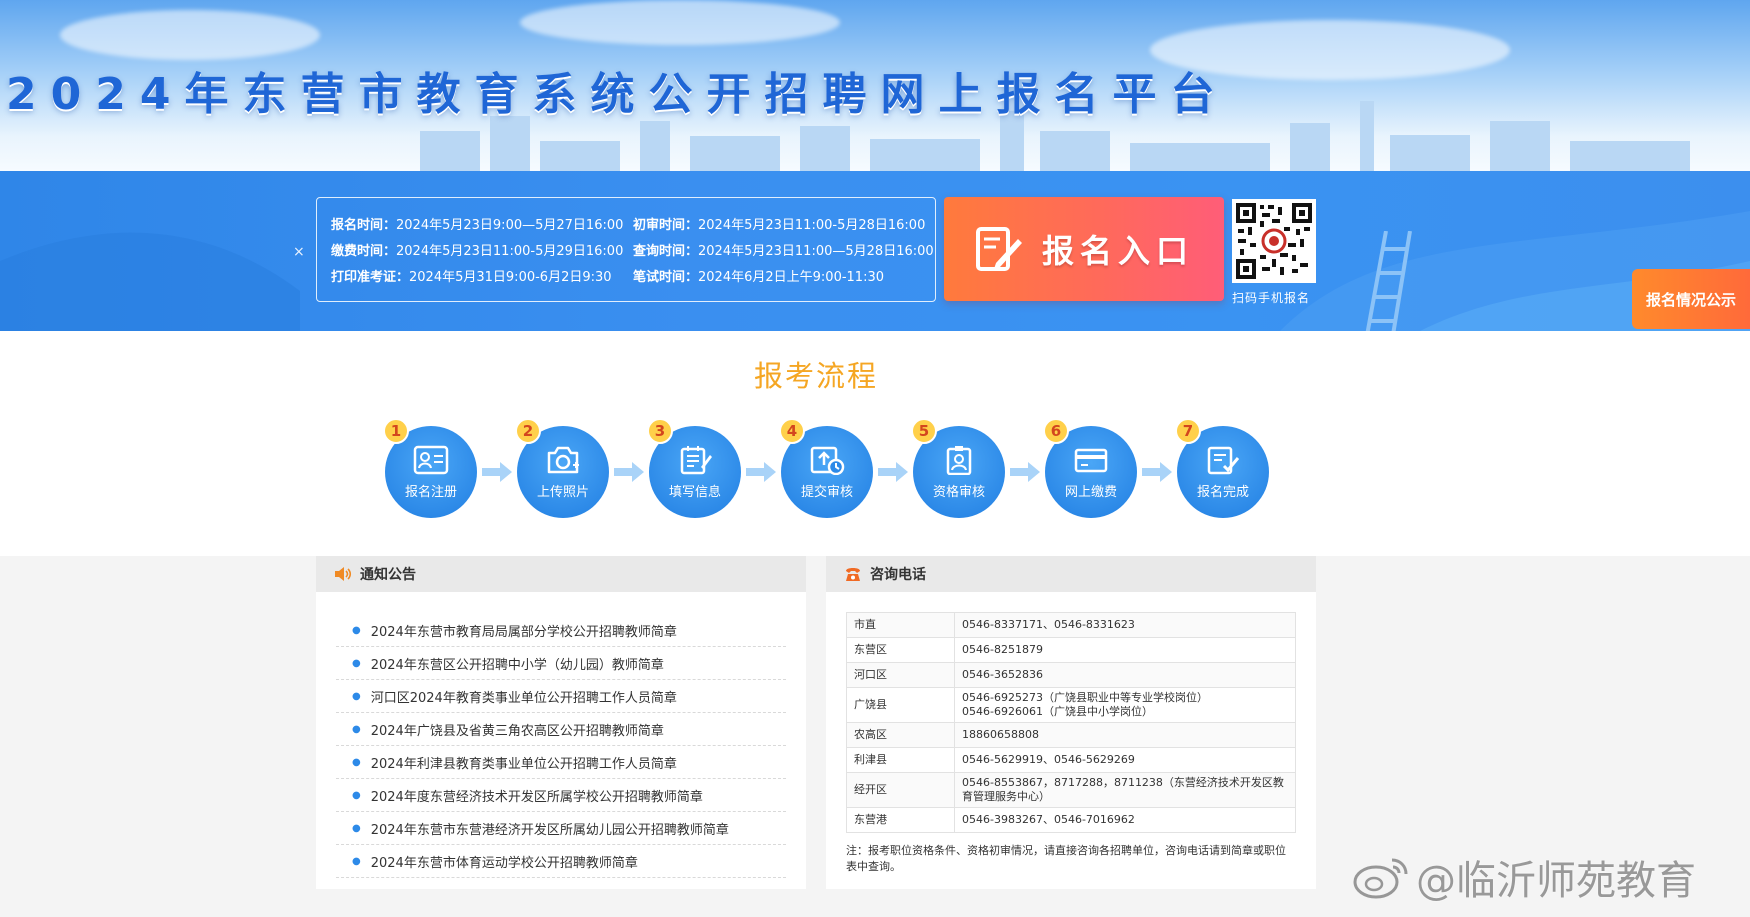 This screenshot has height=917, width=1750. I want to click on step-online-payment: 网上缴费 6, so click(1090, 468).